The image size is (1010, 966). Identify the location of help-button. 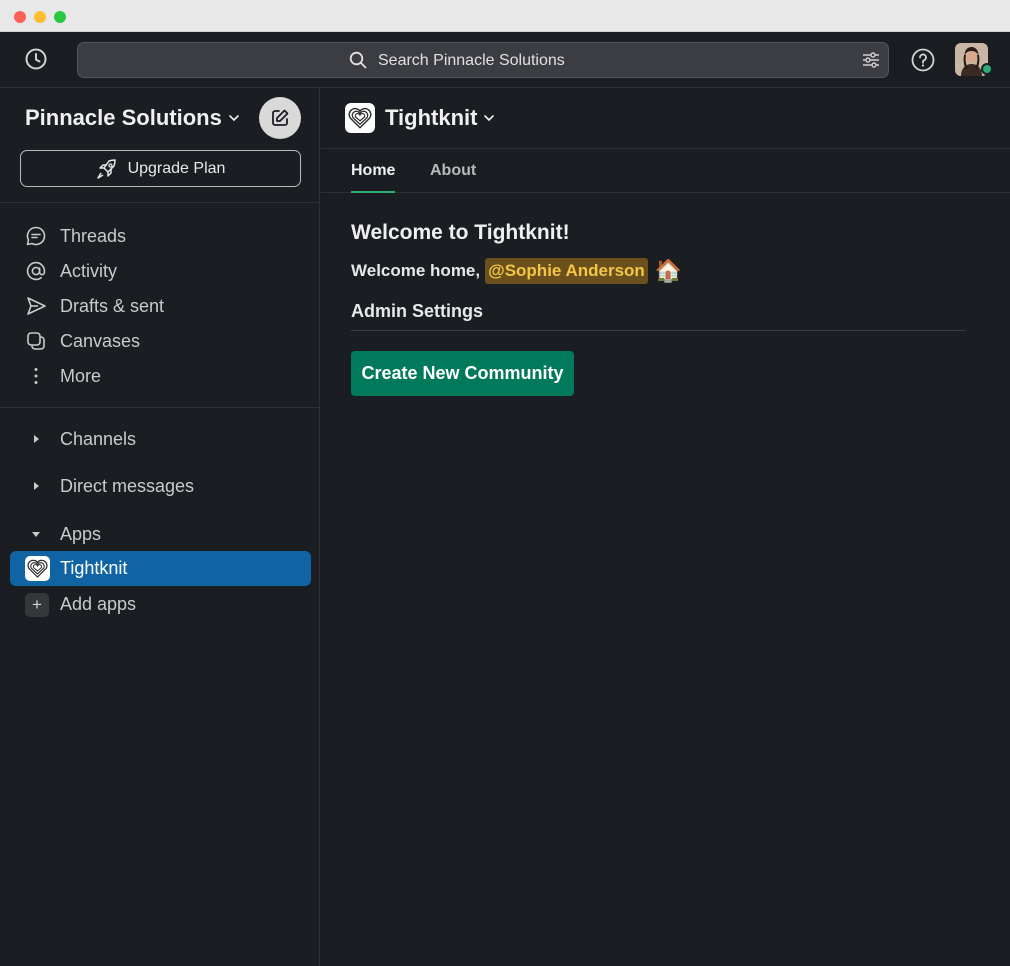
(923, 60).